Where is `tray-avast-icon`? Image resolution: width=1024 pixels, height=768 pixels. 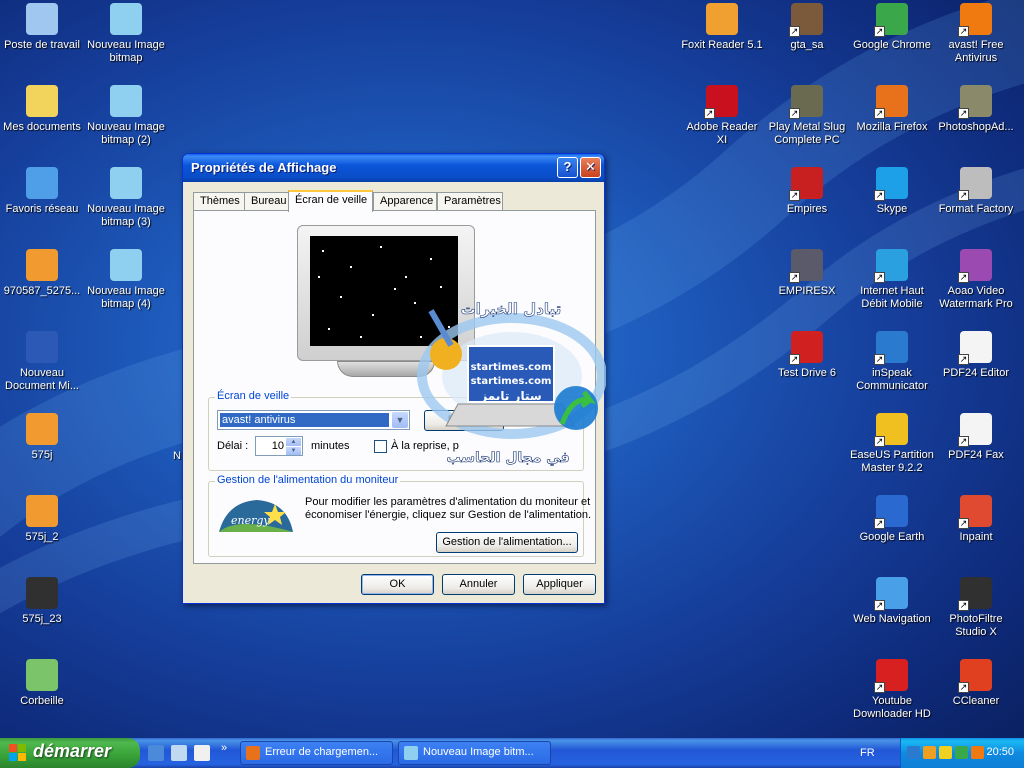
tray-avast-icon is located at coordinates (929, 752).